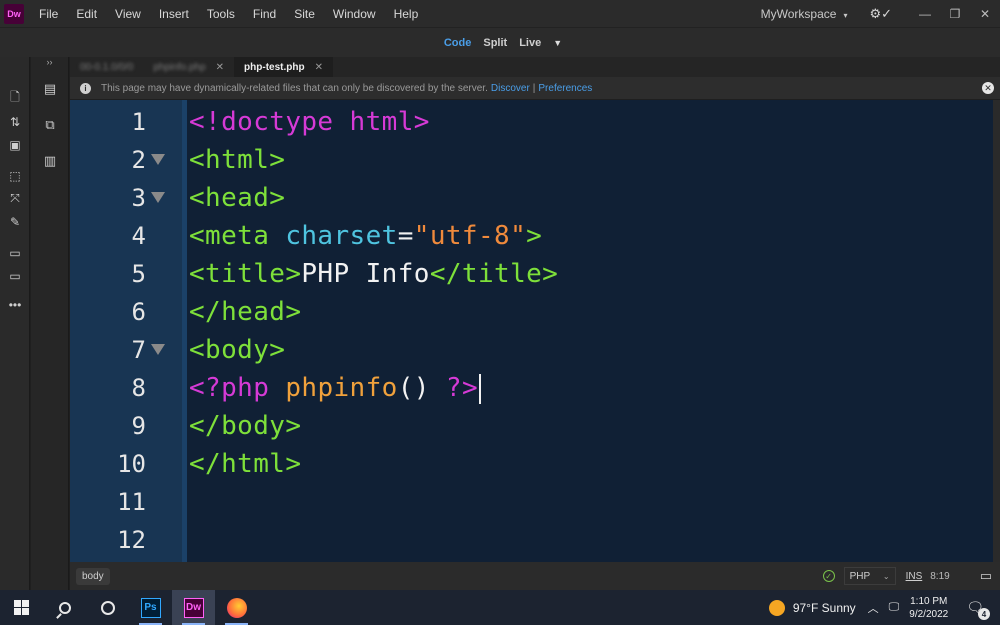  What do you see at coordinates (86, 14) in the screenshot?
I see `menu-edit: Edit` at bounding box center [86, 14].